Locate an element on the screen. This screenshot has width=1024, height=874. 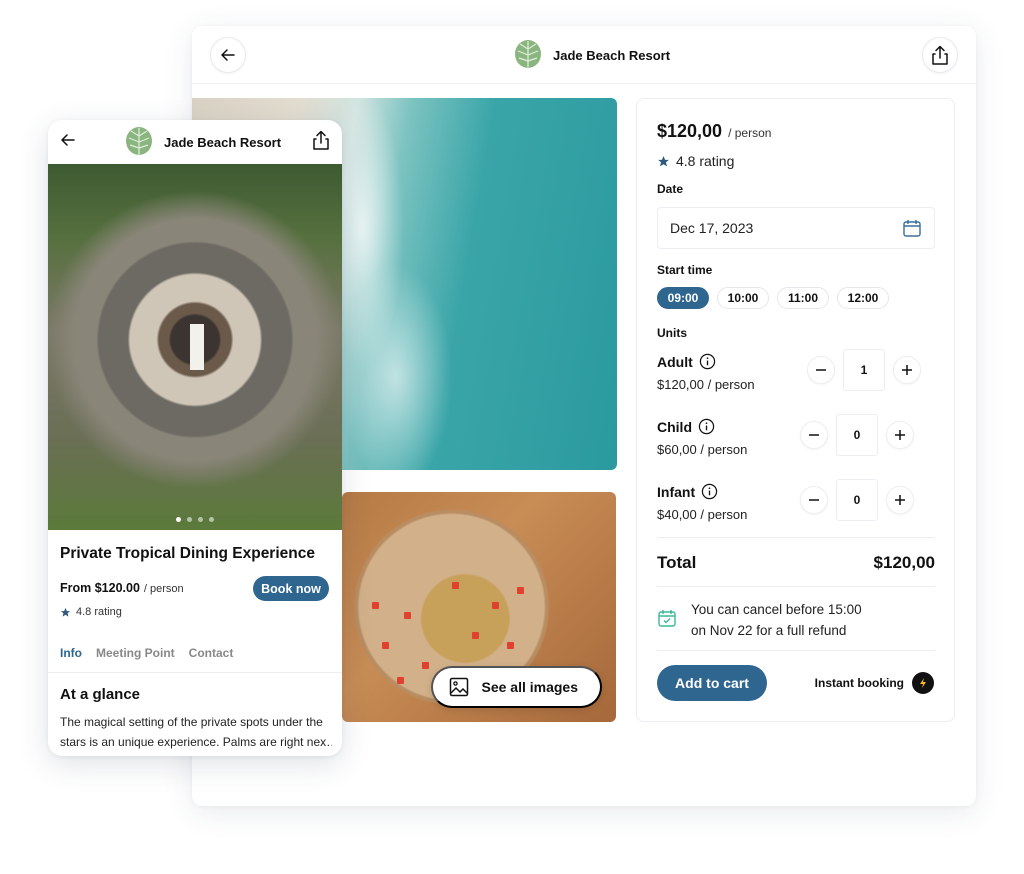
gallery-image-food: See all images is located at coordinates (479, 607).